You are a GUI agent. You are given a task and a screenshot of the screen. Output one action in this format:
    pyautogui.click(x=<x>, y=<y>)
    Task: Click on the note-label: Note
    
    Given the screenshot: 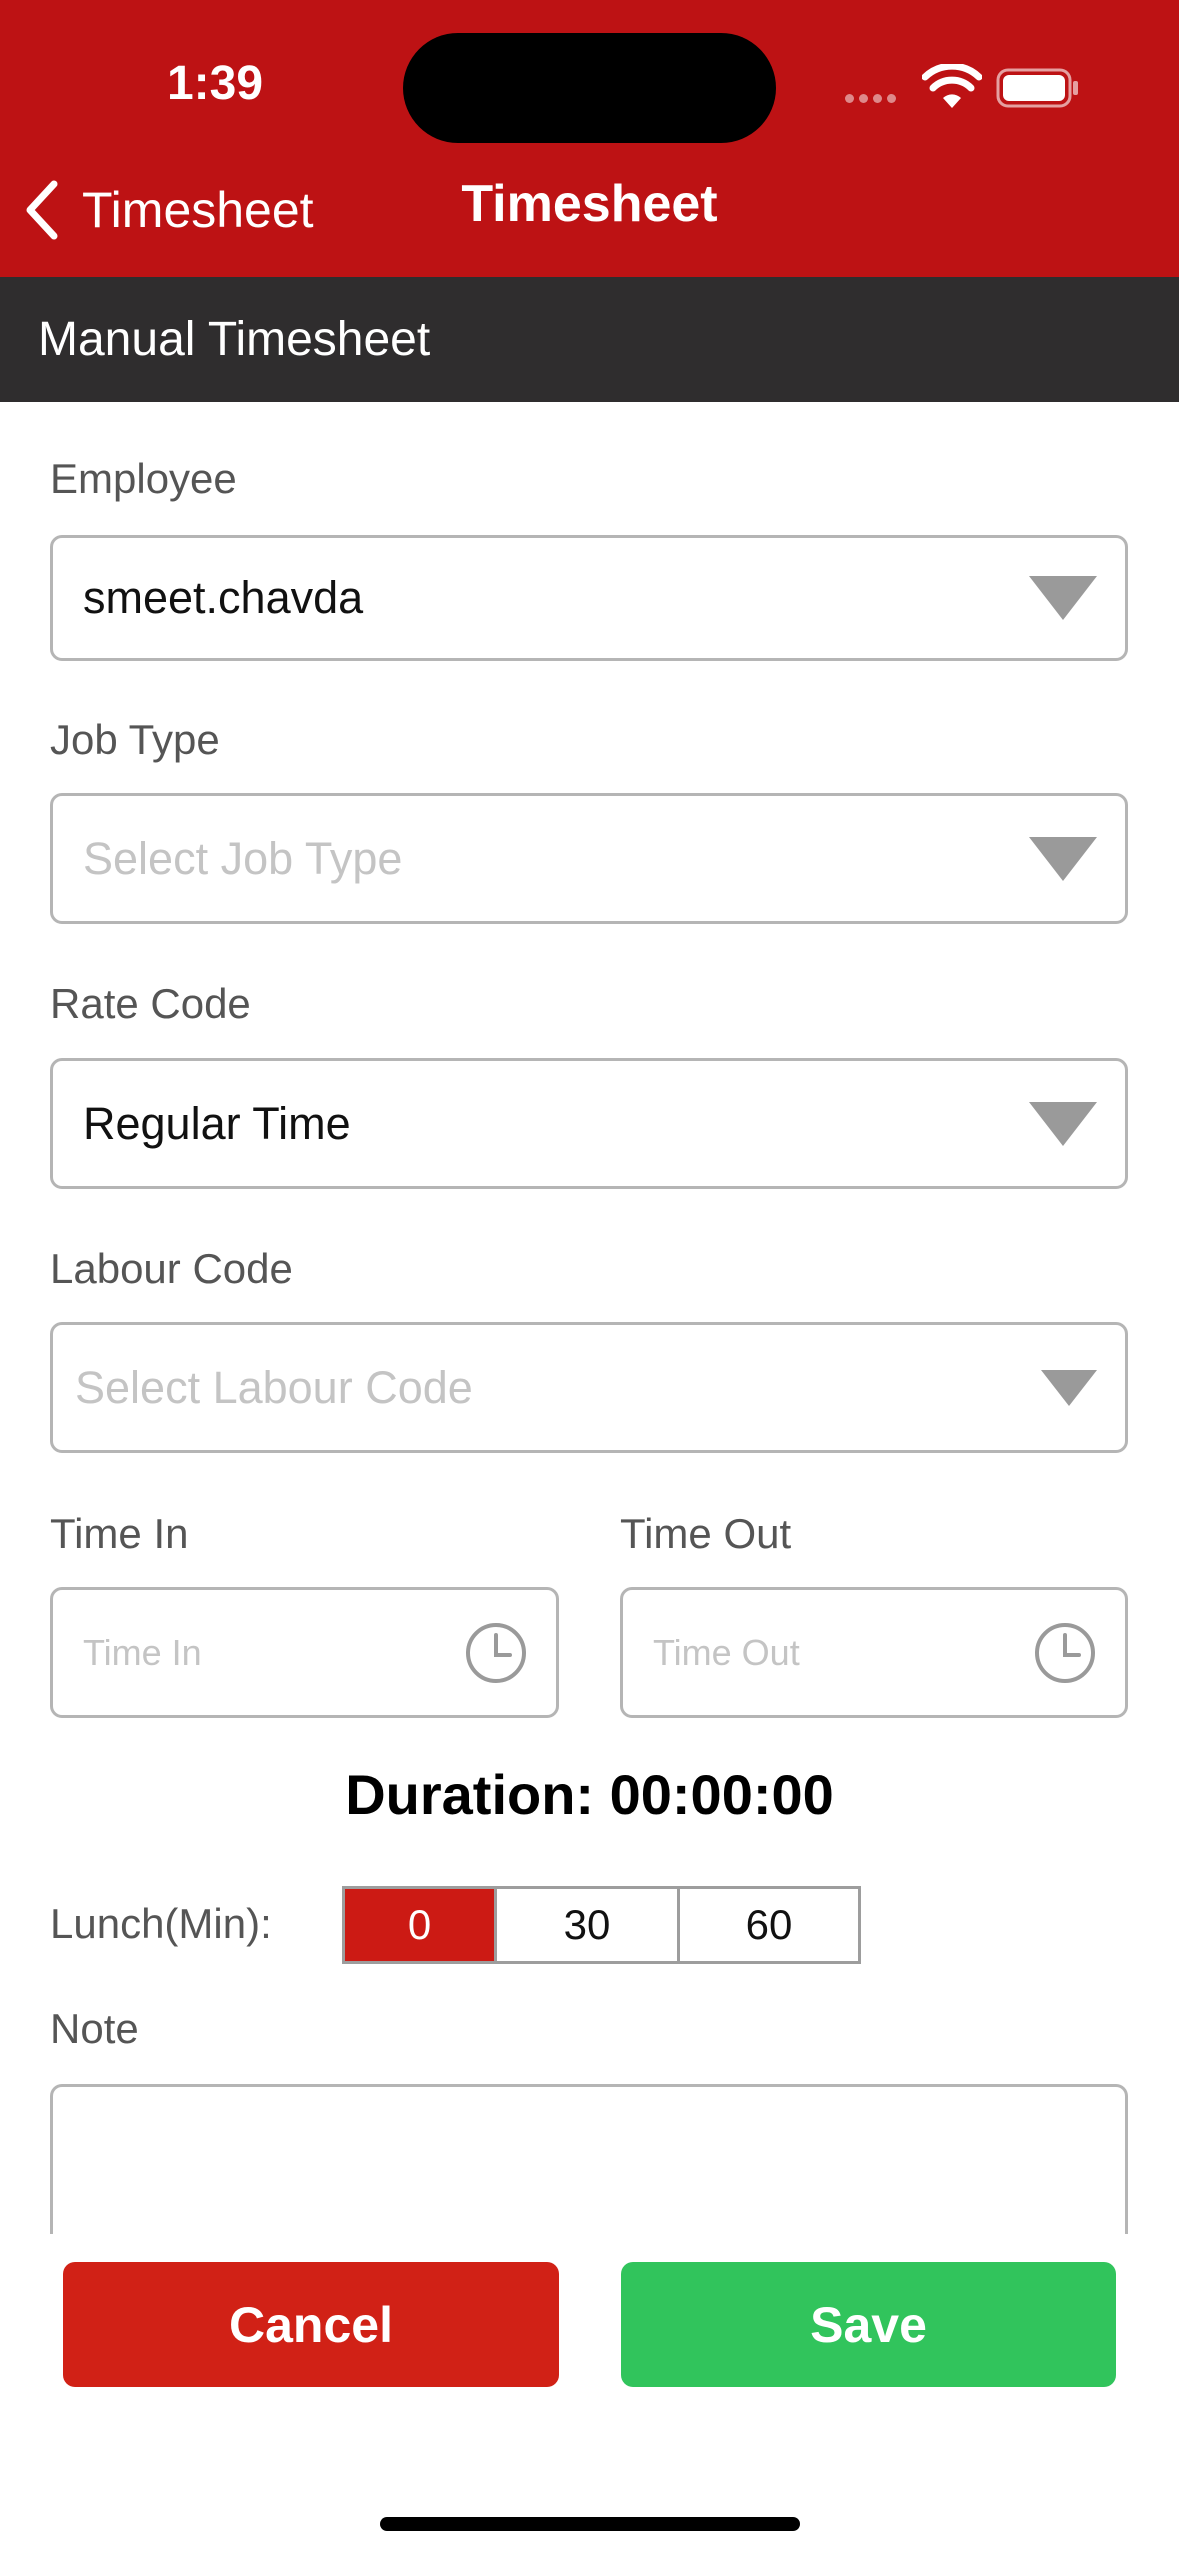 What is the action you would take?
    pyautogui.click(x=94, y=2028)
    